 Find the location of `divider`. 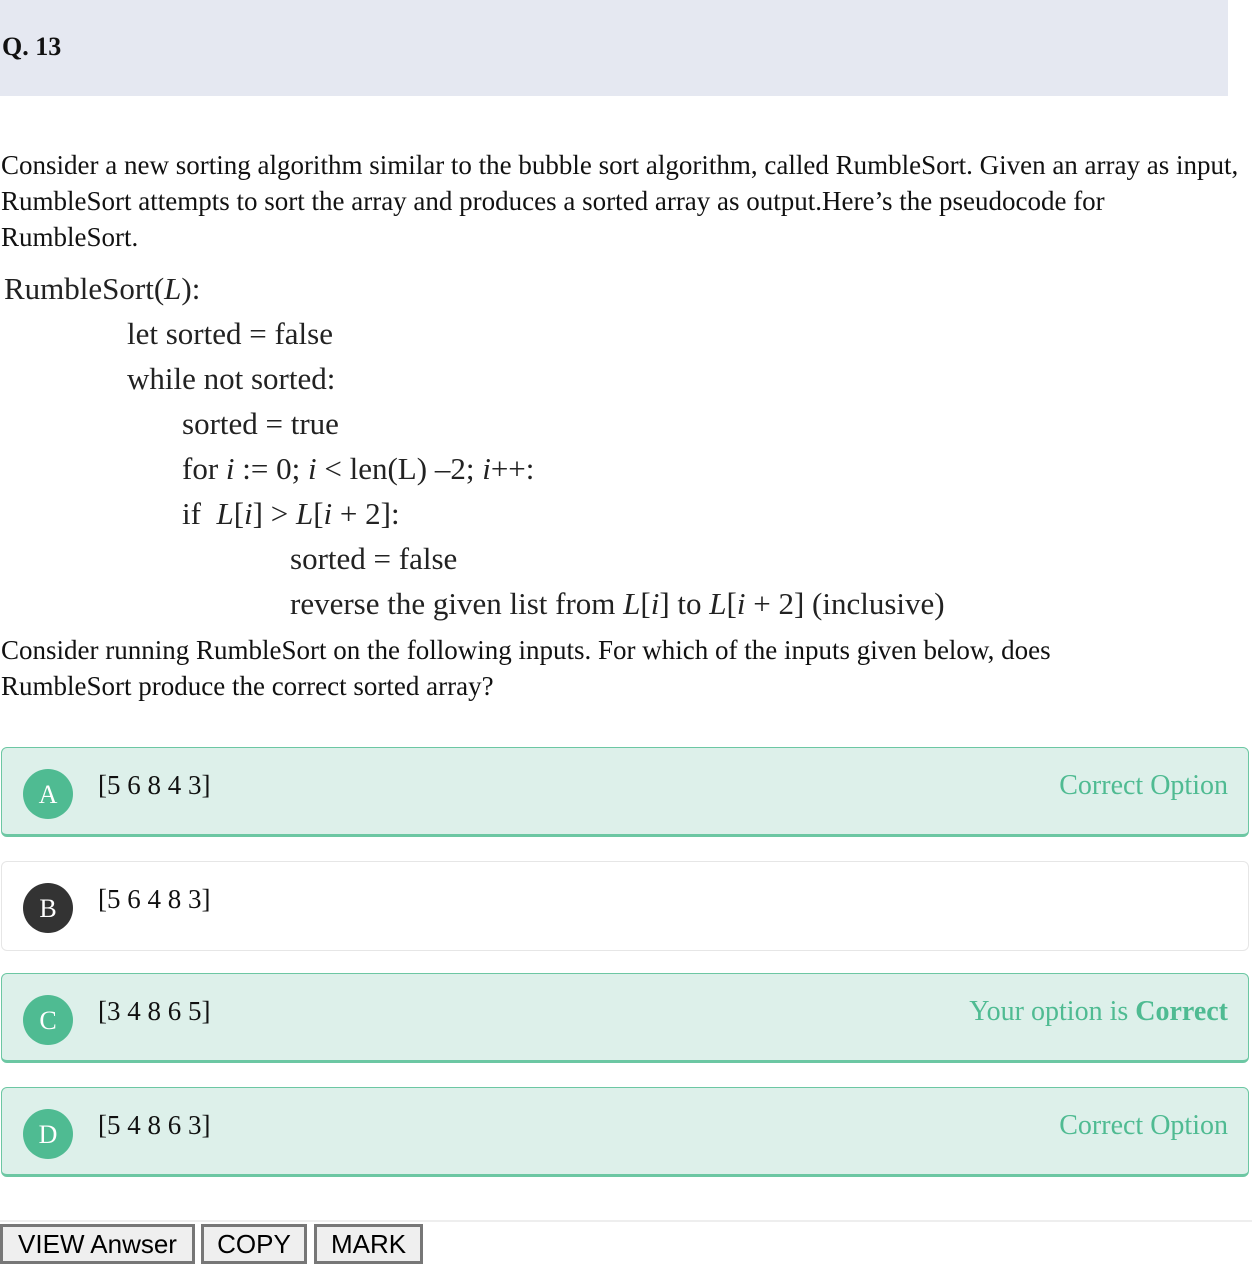

divider is located at coordinates (626, 1221).